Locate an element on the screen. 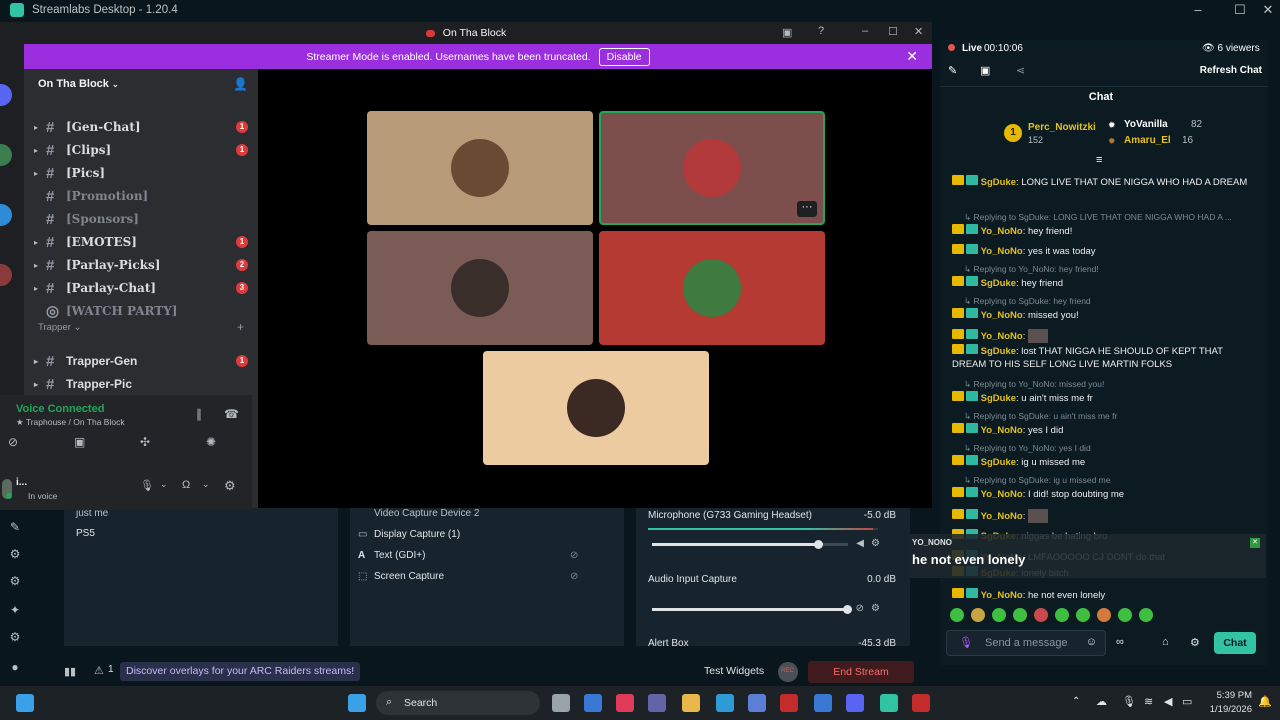 The width and height of the screenshot is (1280, 720). voice-location: ★ Traphouse / On Tha Block is located at coordinates (70, 422).